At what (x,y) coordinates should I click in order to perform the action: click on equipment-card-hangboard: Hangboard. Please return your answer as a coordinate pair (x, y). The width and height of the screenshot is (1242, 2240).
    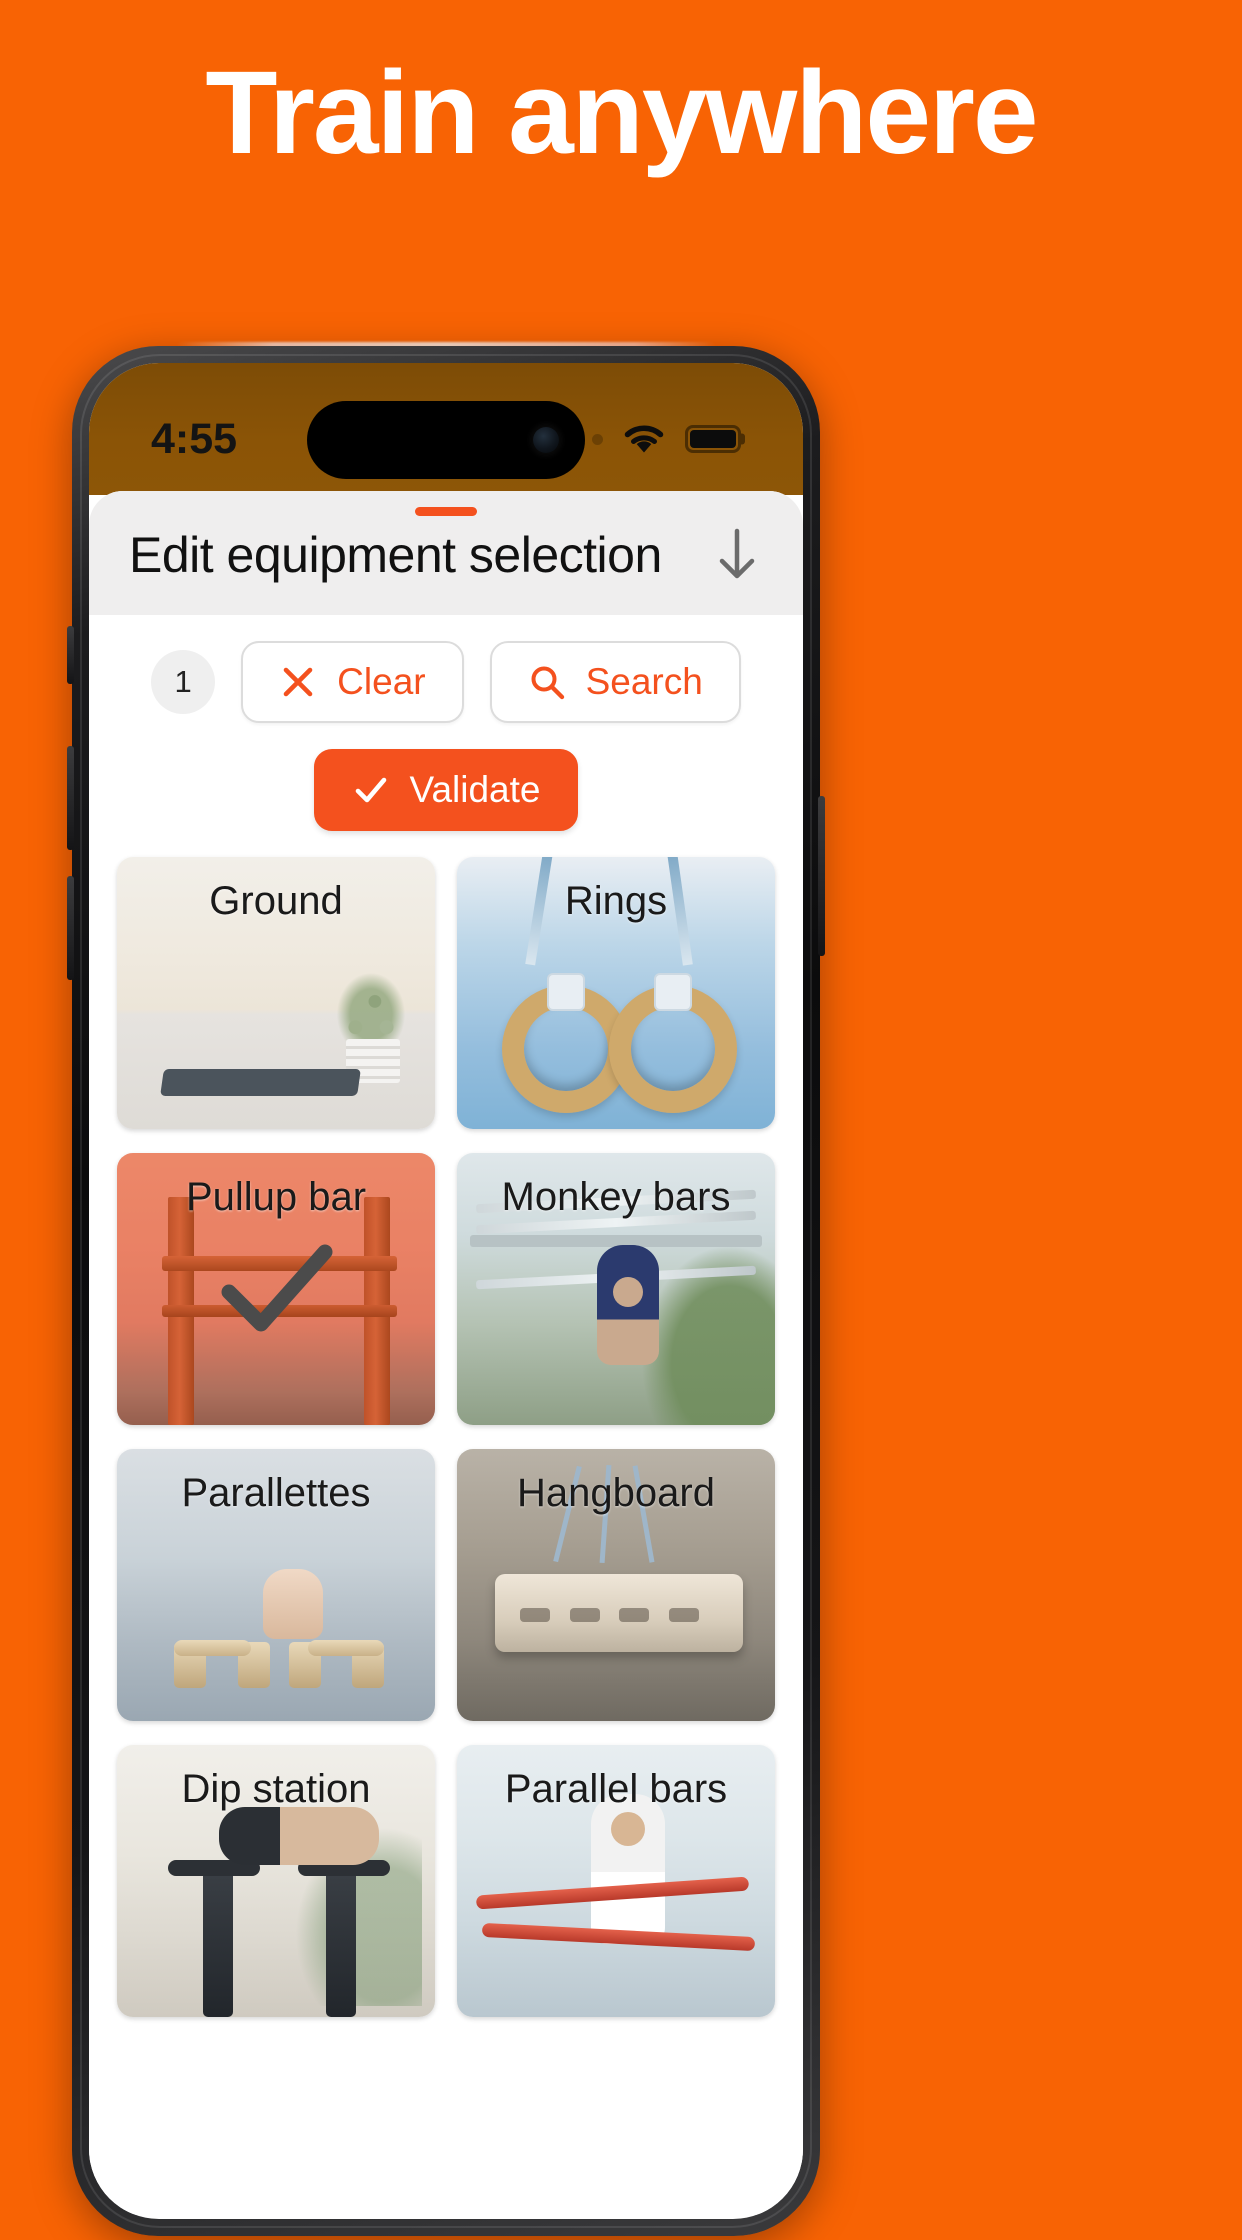
    Looking at the image, I should click on (616, 1585).